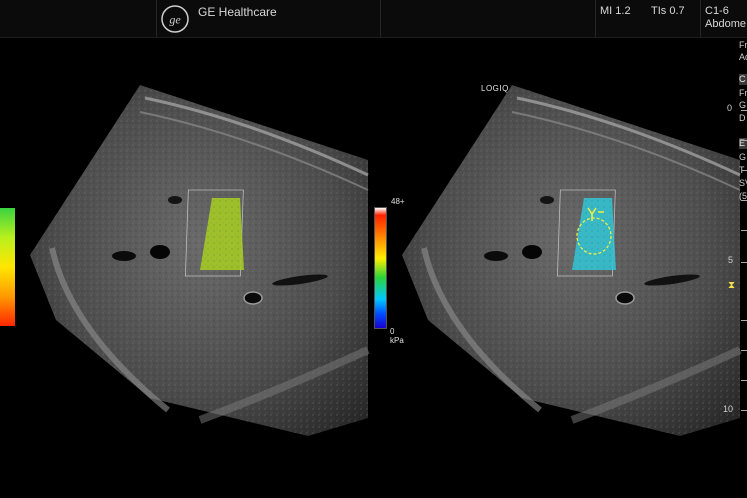 This screenshot has width=747, height=498. I want to click on scale-min-value: 0, so click(392, 331).